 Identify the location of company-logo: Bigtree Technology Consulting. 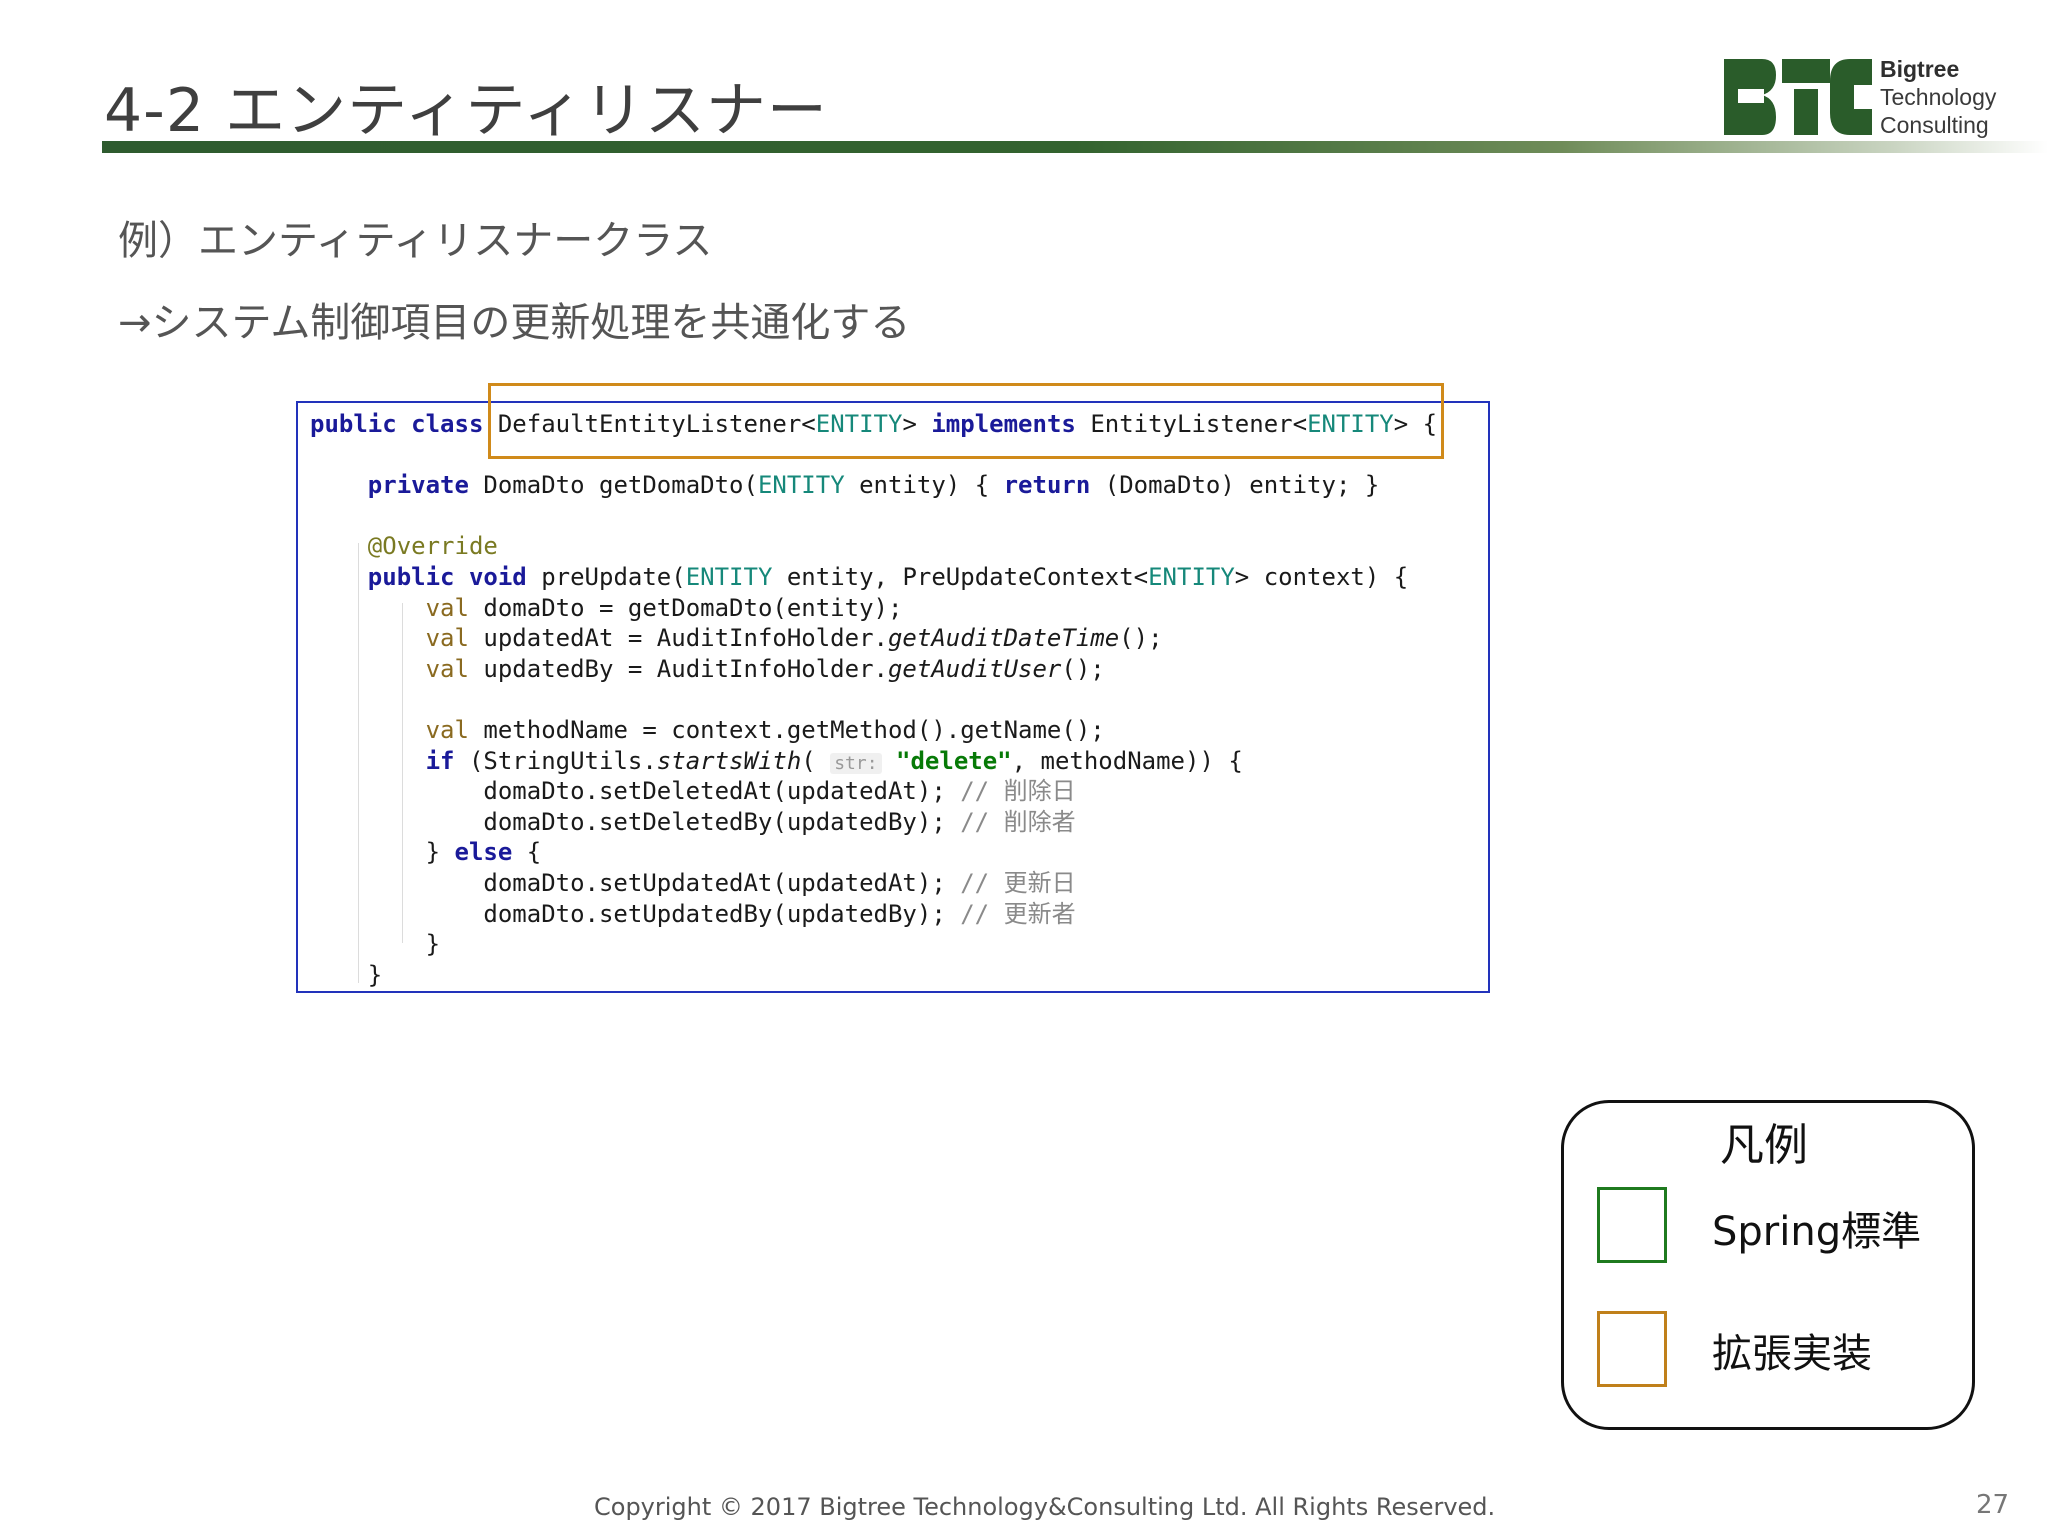
(1882, 100).